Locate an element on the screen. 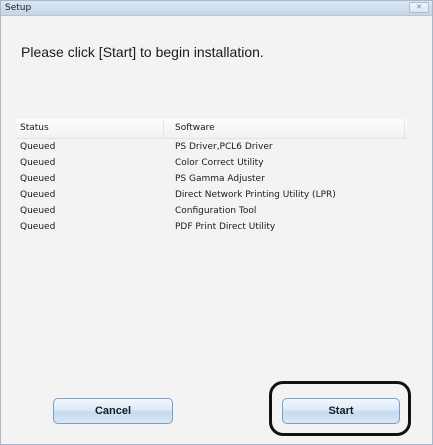 This screenshot has width=433, height=445. software-cell: PS Gamma Adjuster is located at coordinates (220, 179).